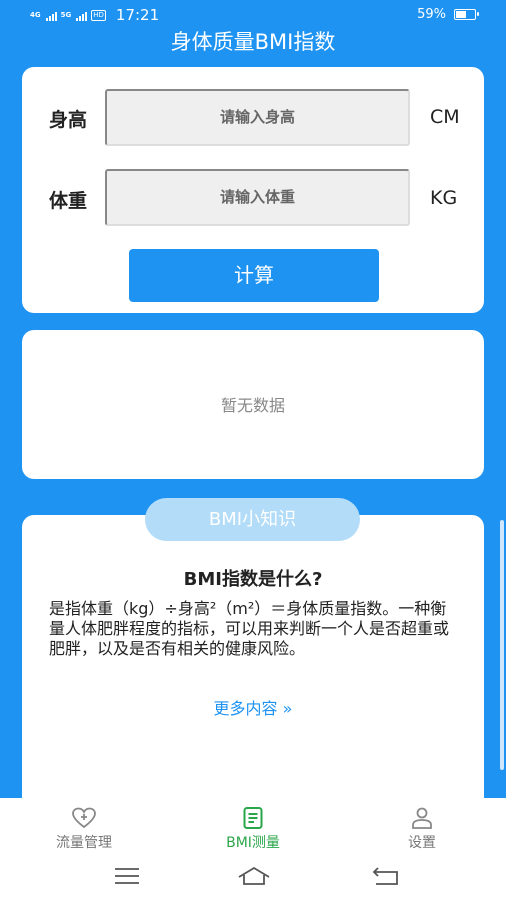 The width and height of the screenshot is (506, 900). I want to click on height-label: 身高, so click(68, 120).